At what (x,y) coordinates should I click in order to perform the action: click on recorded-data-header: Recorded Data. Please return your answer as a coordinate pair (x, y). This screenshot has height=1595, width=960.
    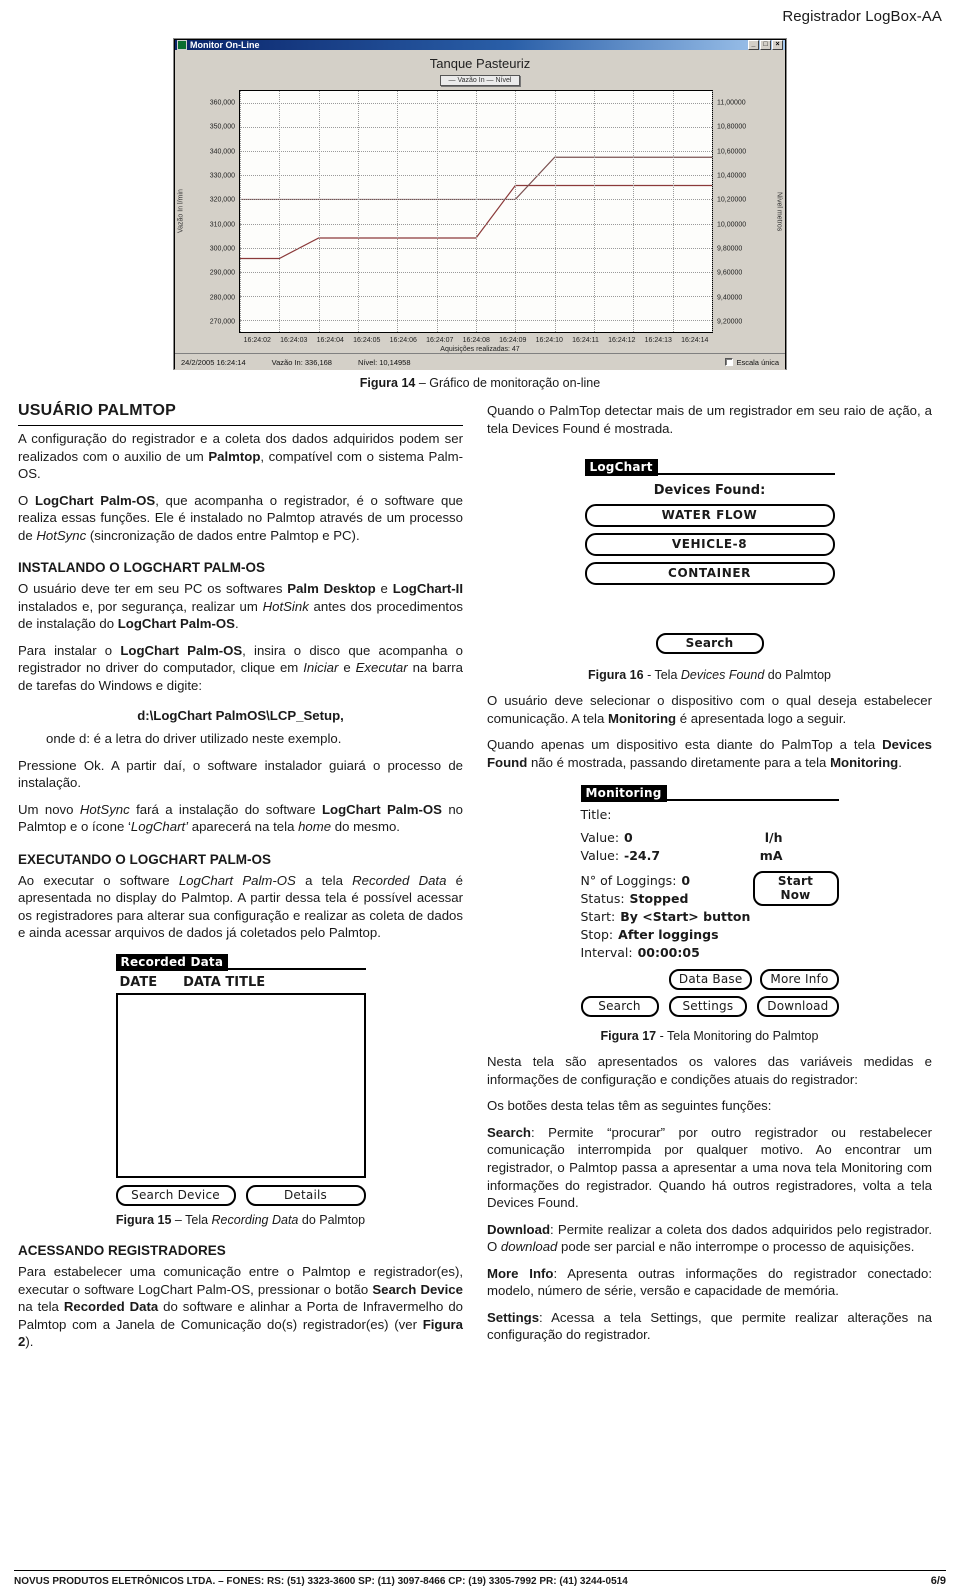
    Looking at the image, I should click on (240, 963).